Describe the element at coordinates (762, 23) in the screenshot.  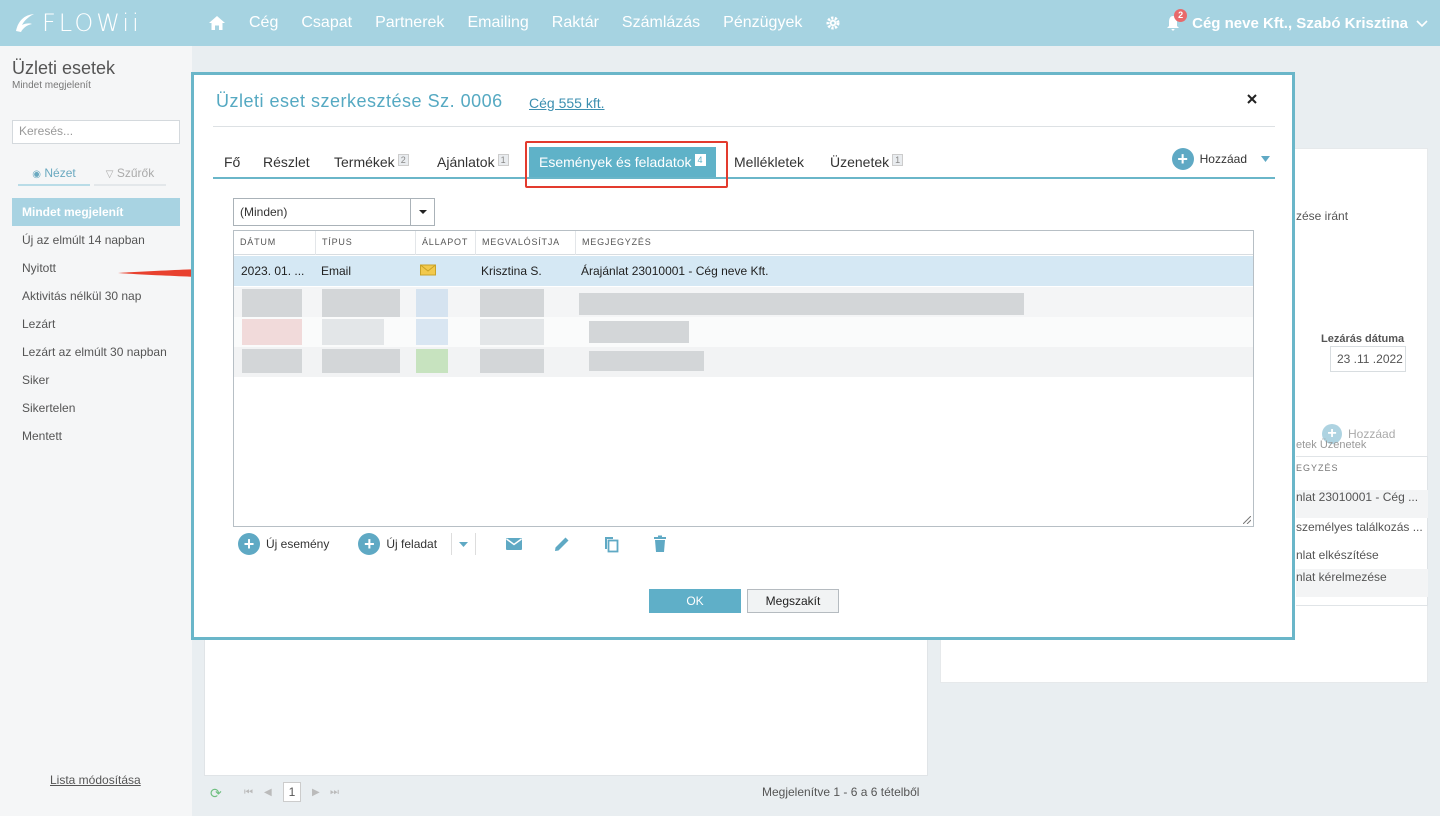
I see `nav-item-penzugyek: Pénzügyek` at that location.